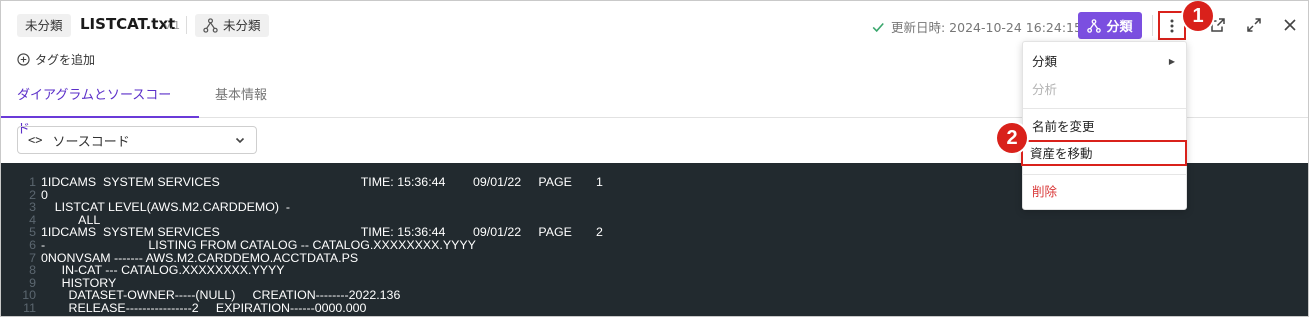 This screenshot has width=1309, height=317. I want to click on code-icon: <>, so click(35, 140).